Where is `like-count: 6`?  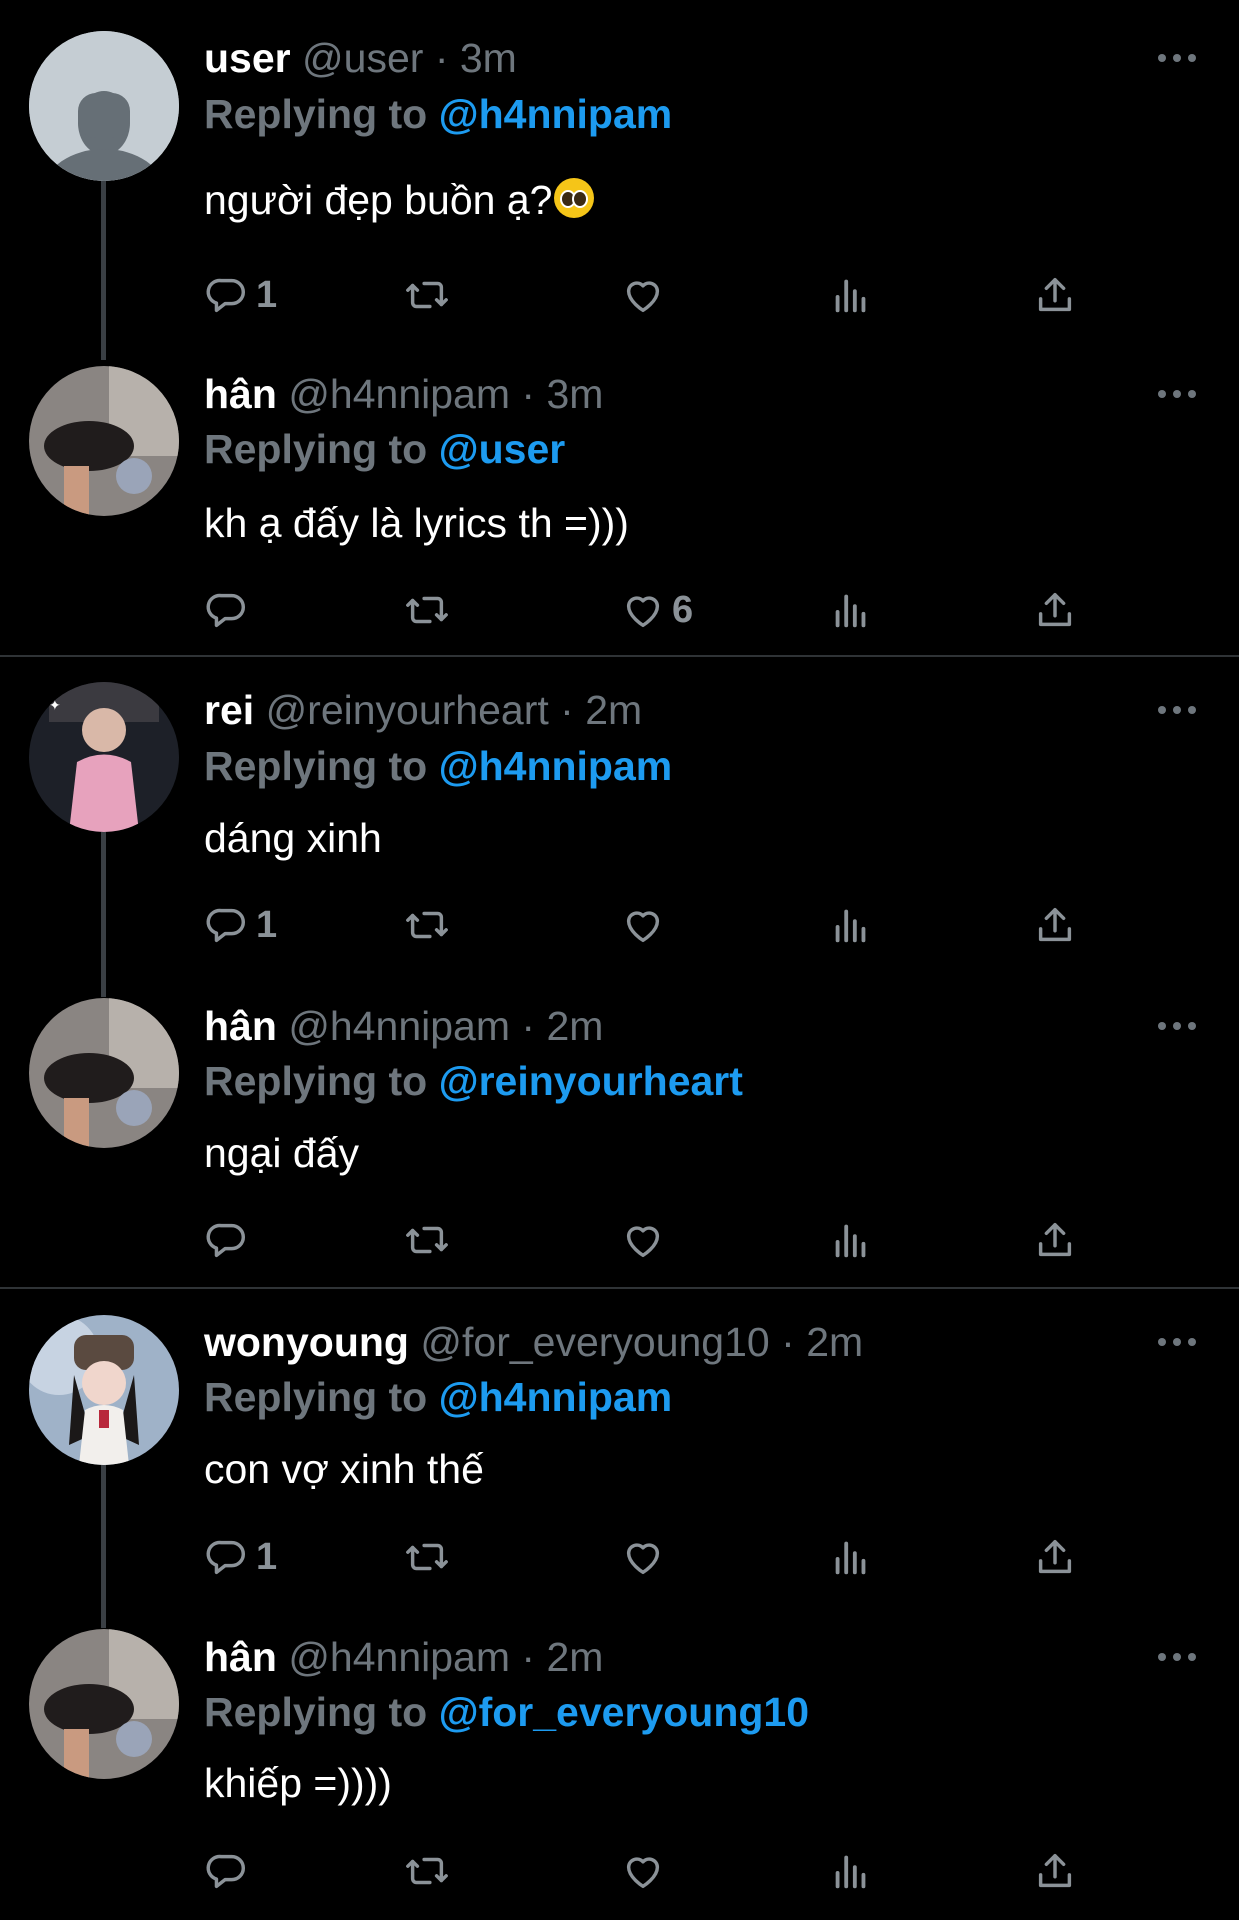
like-count: 6 is located at coordinates (683, 609).